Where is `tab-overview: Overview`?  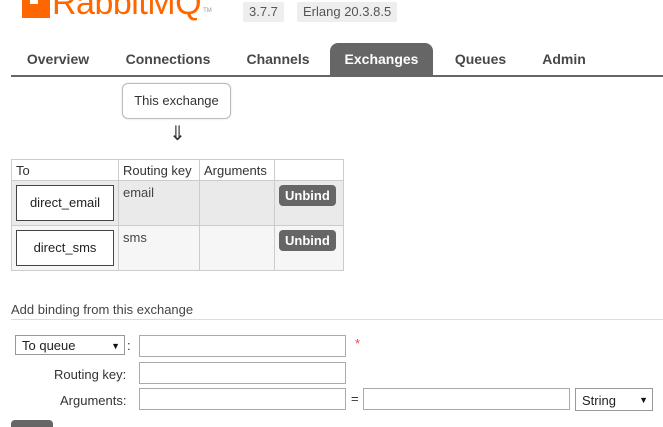 tab-overview: Overview is located at coordinates (58, 59).